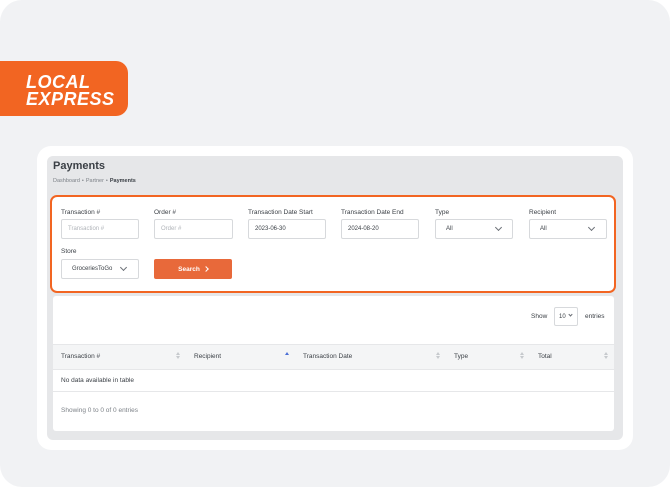 The image size is (670, 487). Describe the element at coordinates (280, 212) in the screenshot. I see `date-start-label: Transaction Date Start` at that location.